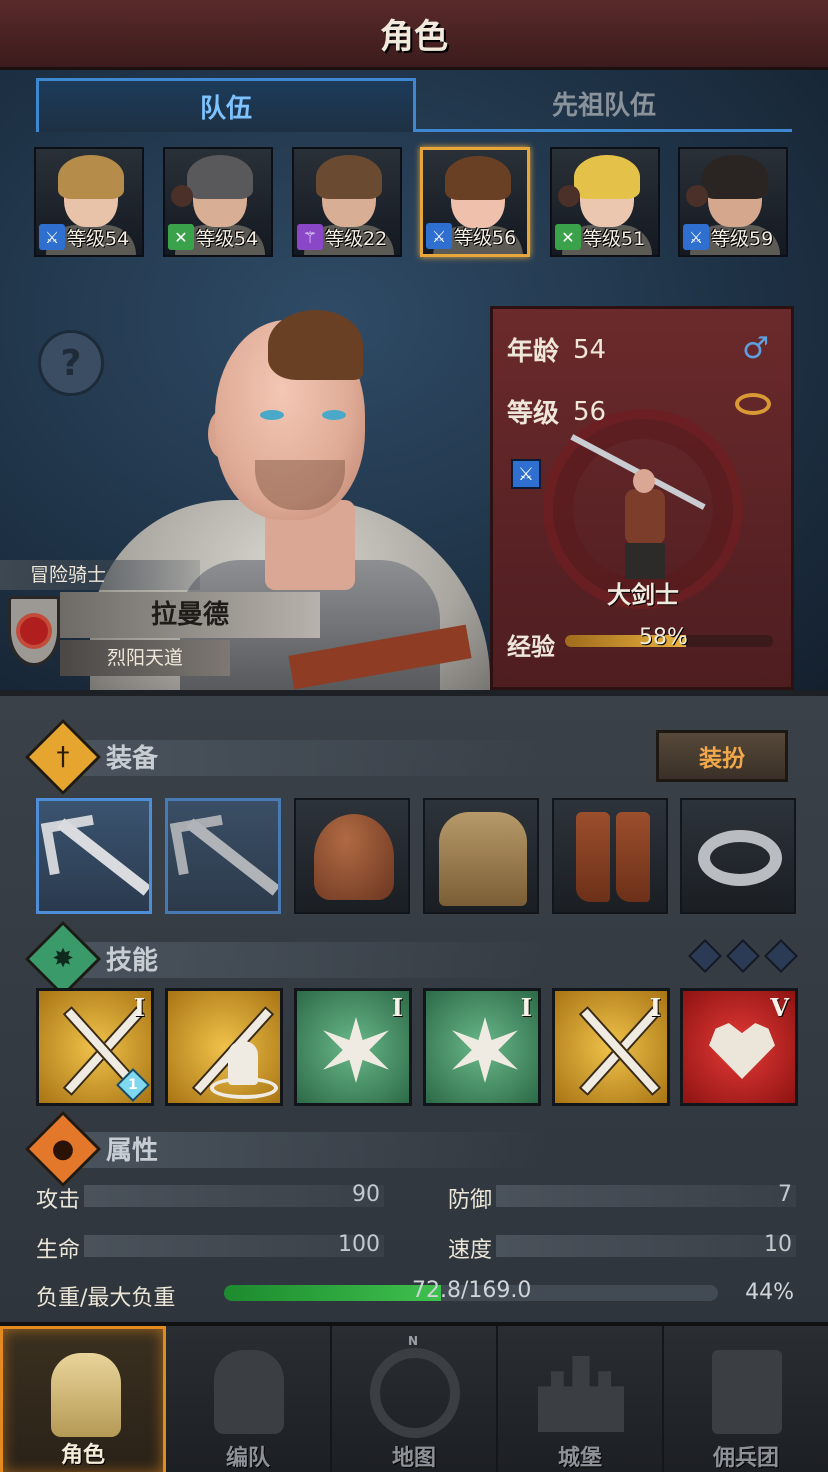 The width and height of the screenshot is (828, 1472). Describe the element at coordinates (590, 349) in the screenshot. I see `age-value: 54` at that location.